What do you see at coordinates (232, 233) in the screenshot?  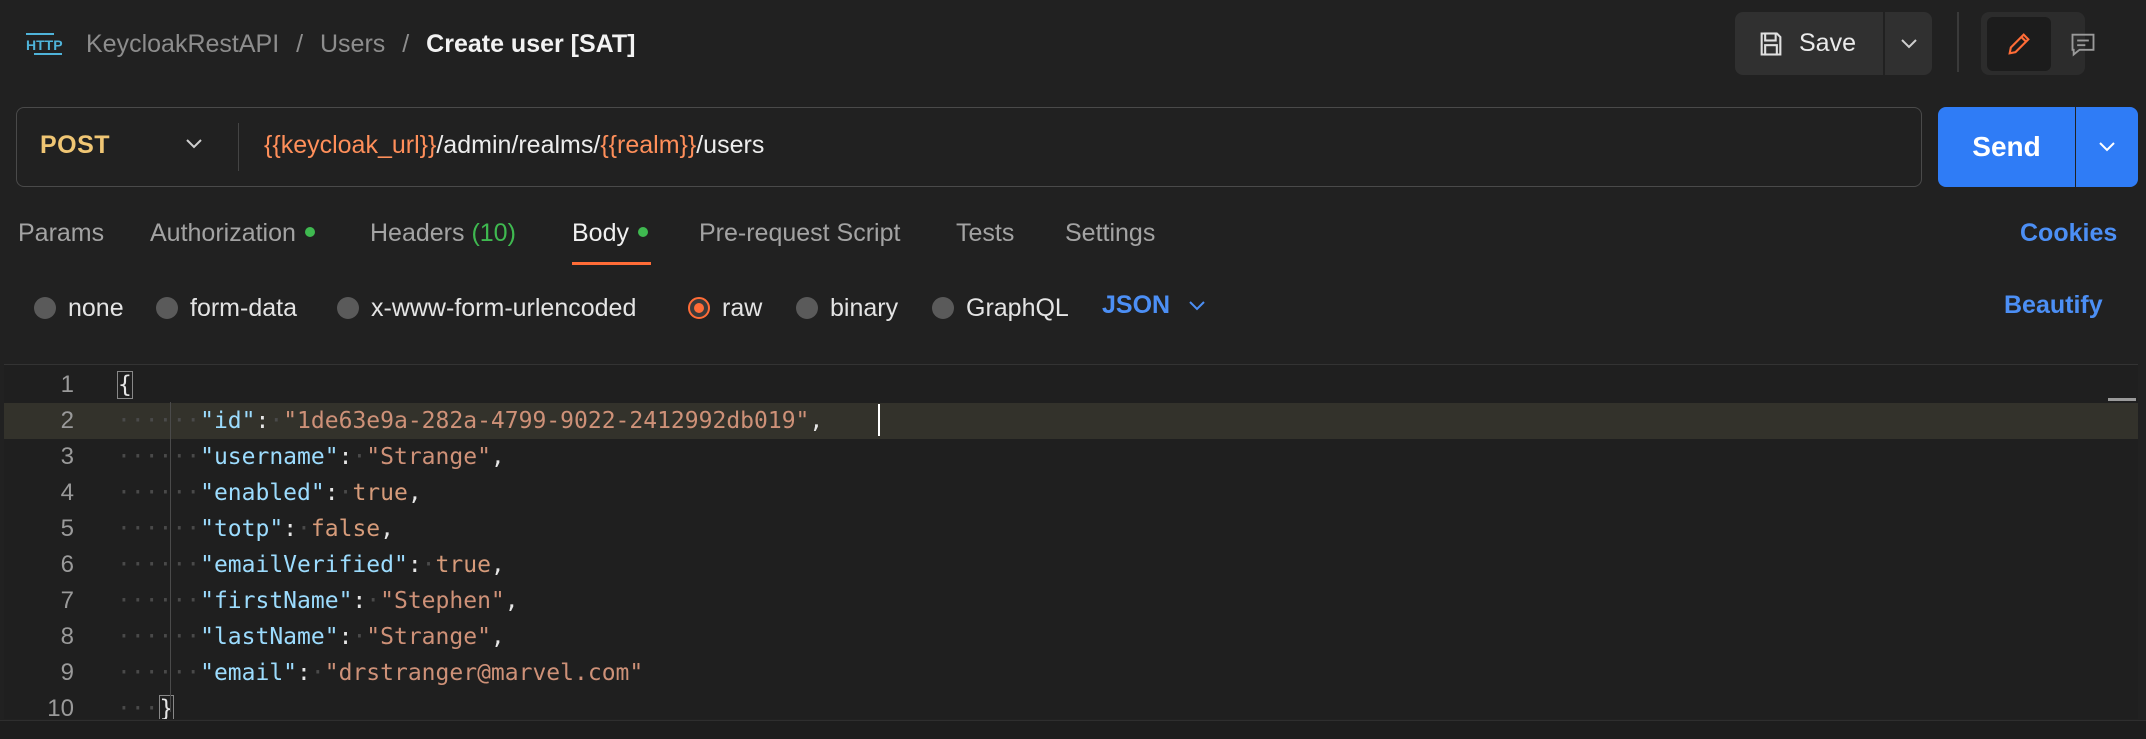 I see `tab-authorization: Authorization` at bounding box center [232, 233].